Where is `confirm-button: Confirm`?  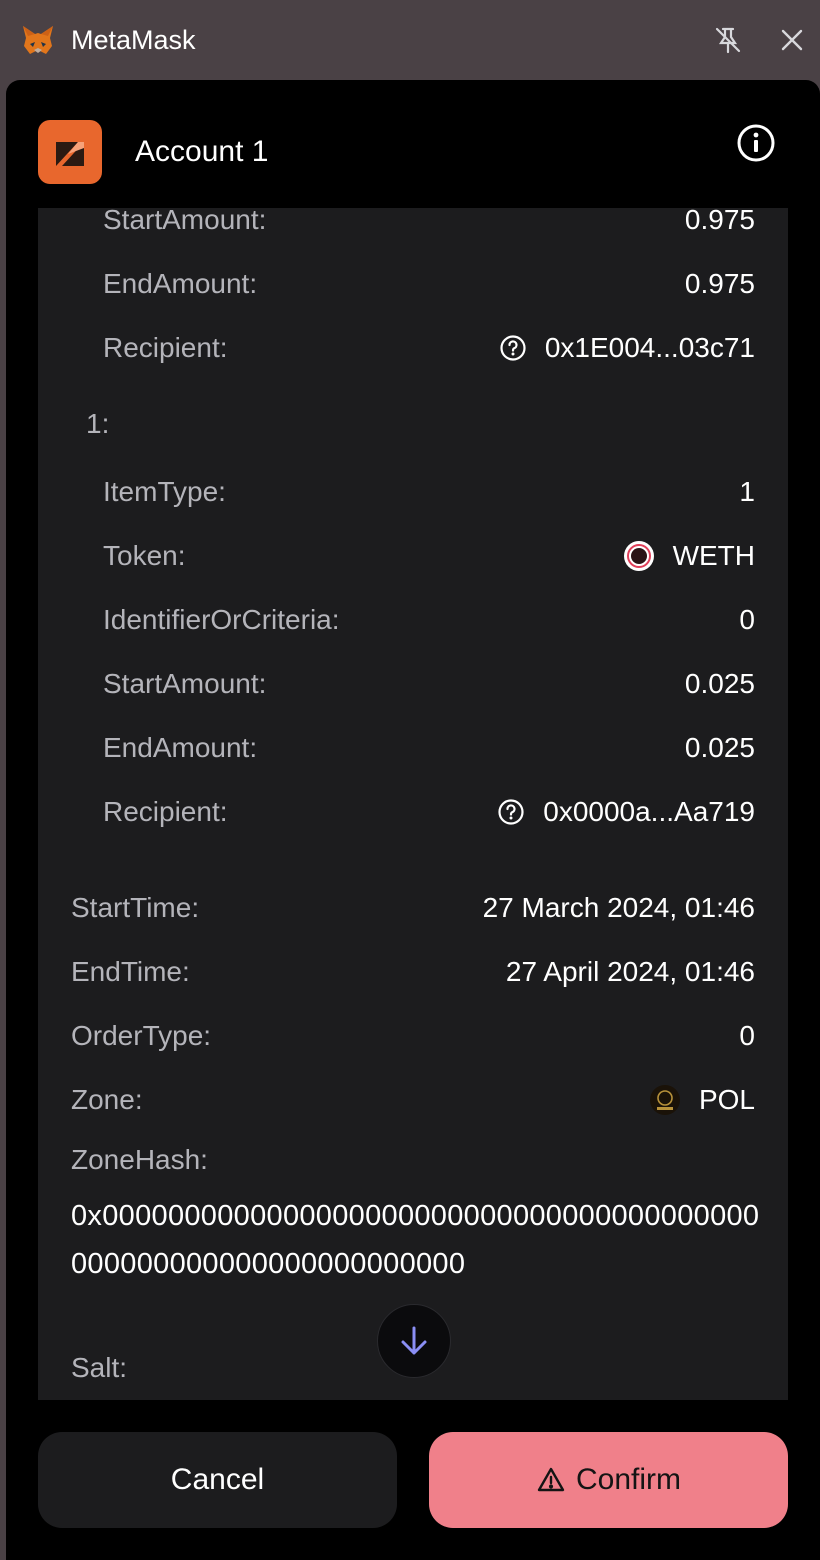 confirm-button: Confirm is located at coordinates (608, 1480).